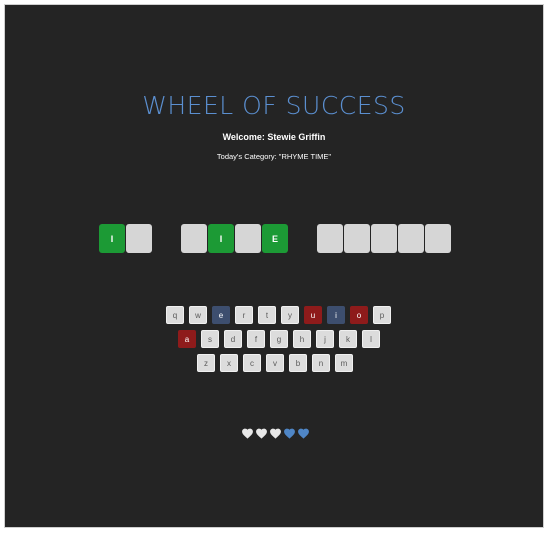 This screenshot has height=550, width=550. I want to click on key-a: a, so click(187, 339).